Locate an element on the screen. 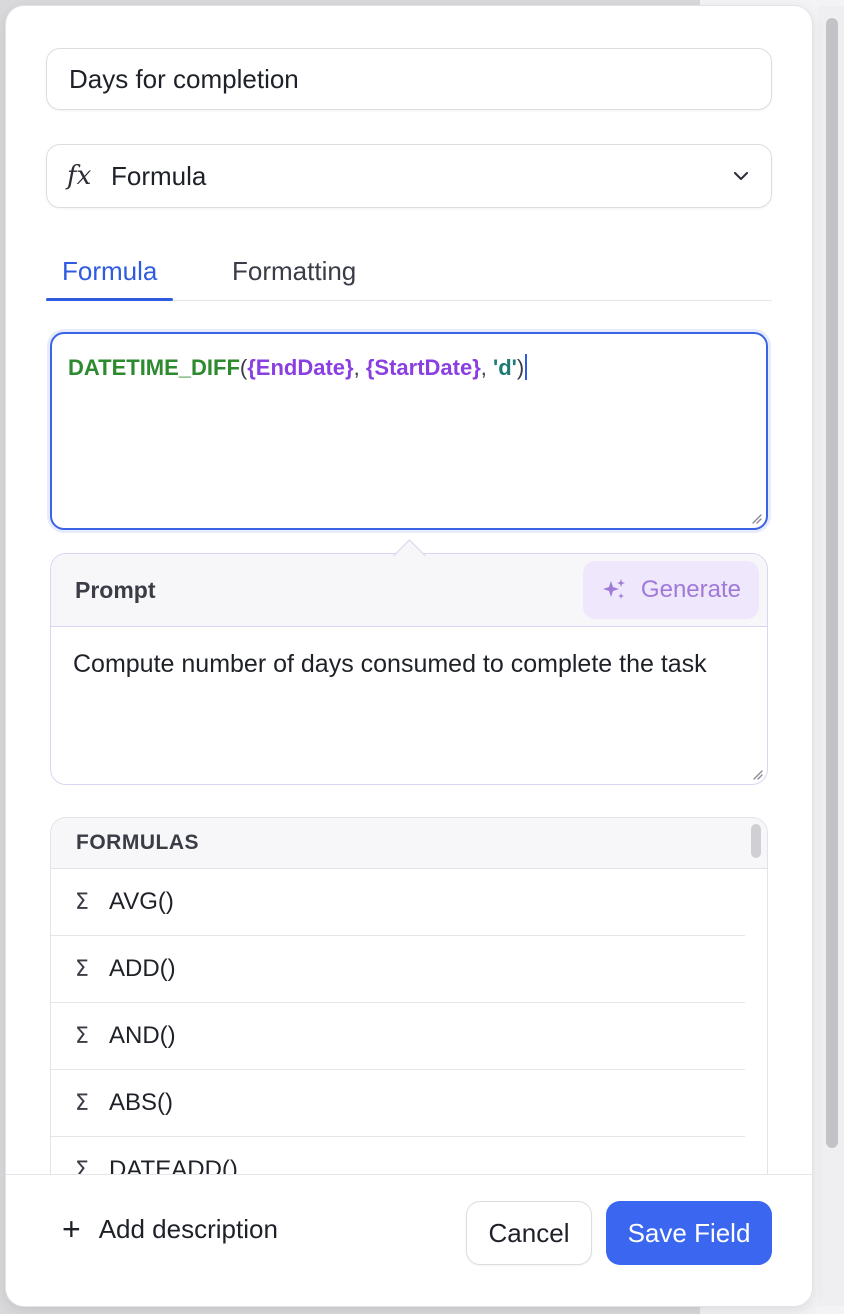 The width and height of the screenshot is (844, 1314). generate-label: Generate is located at coordinates (690, 589).